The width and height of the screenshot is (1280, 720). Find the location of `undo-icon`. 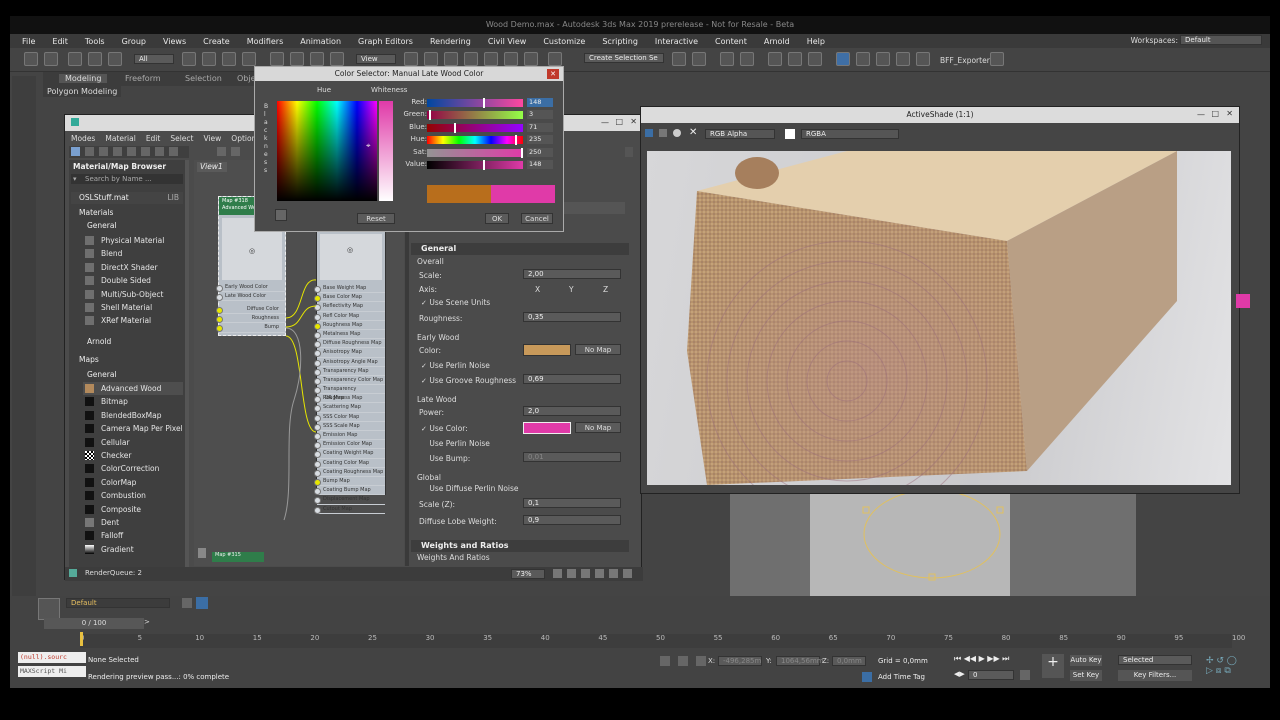

undo-icon is located at coordinates (31, 59).